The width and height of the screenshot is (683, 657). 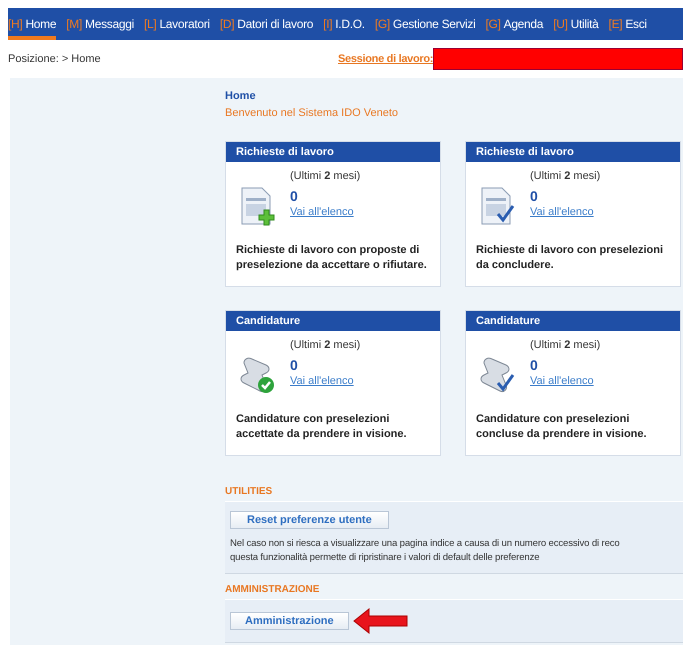 I want to click on card-description: Richieste di lavoro con preselezioni da concludere., so click(x=570, y=258).